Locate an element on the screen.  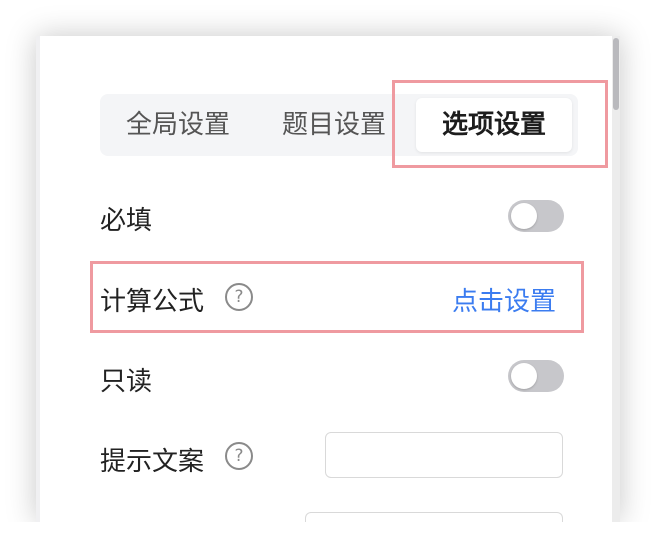
readonly-label: 只读 is located at coordinates (126, 382).